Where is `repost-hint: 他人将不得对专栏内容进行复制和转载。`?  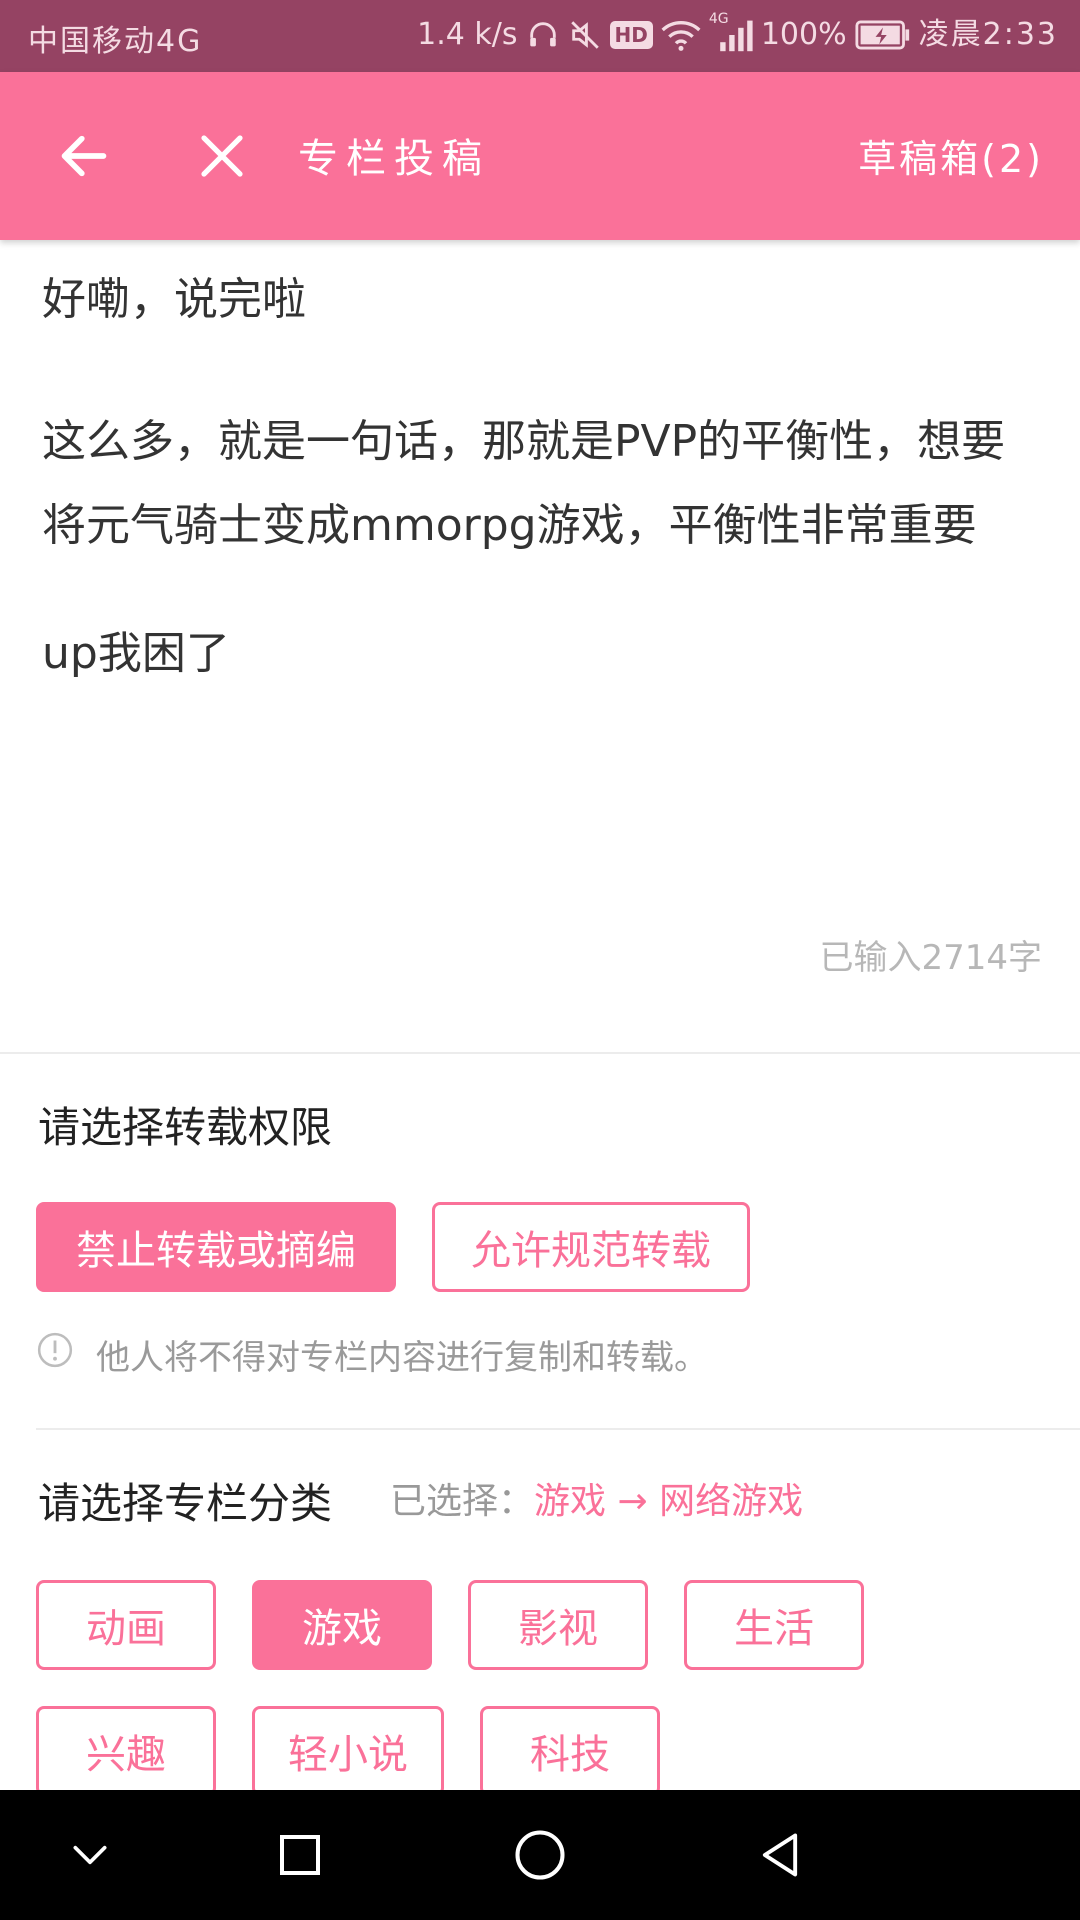 repost-hint: 他人将不得对专栏内容进行复制和转载。 is located at coordinates (372, 1354).